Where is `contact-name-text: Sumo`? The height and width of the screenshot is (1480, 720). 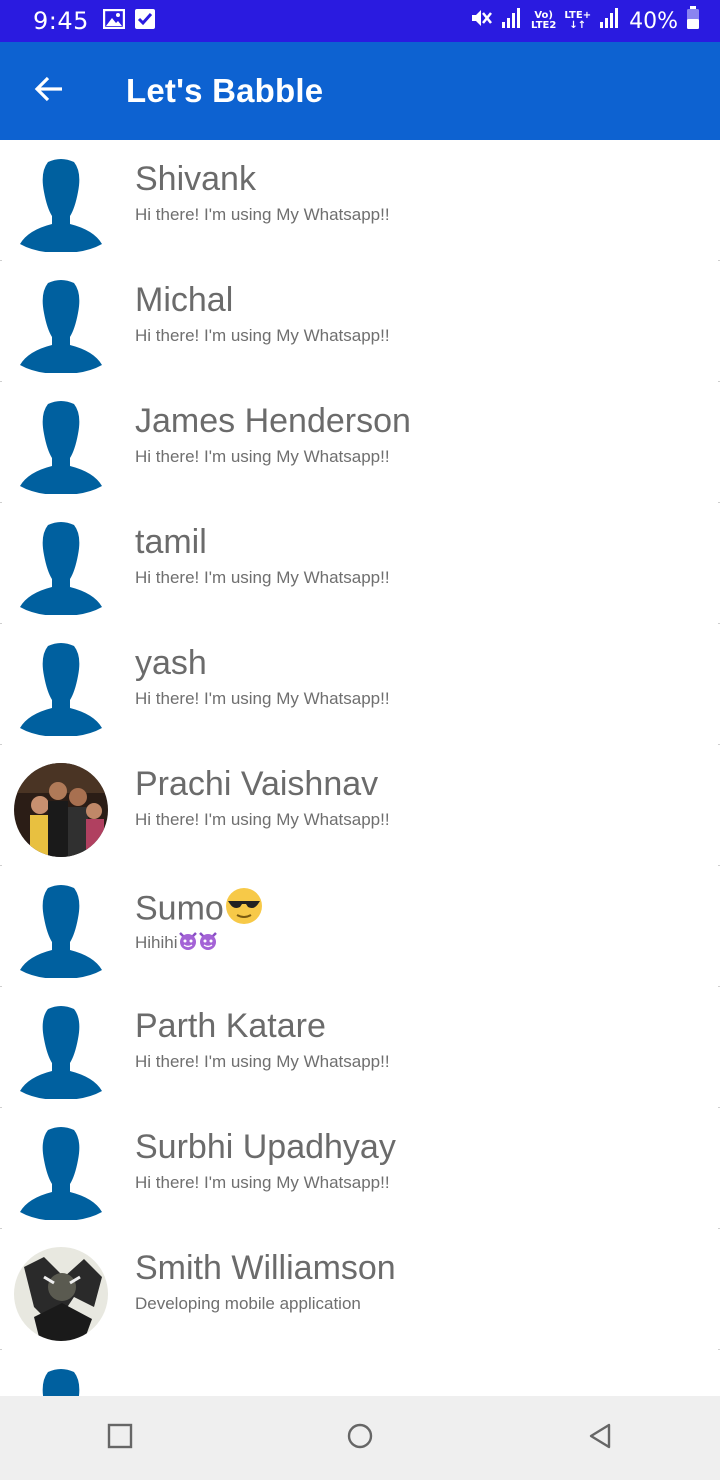 contact-name-text: Sumo is located at coordinates (179, 908).